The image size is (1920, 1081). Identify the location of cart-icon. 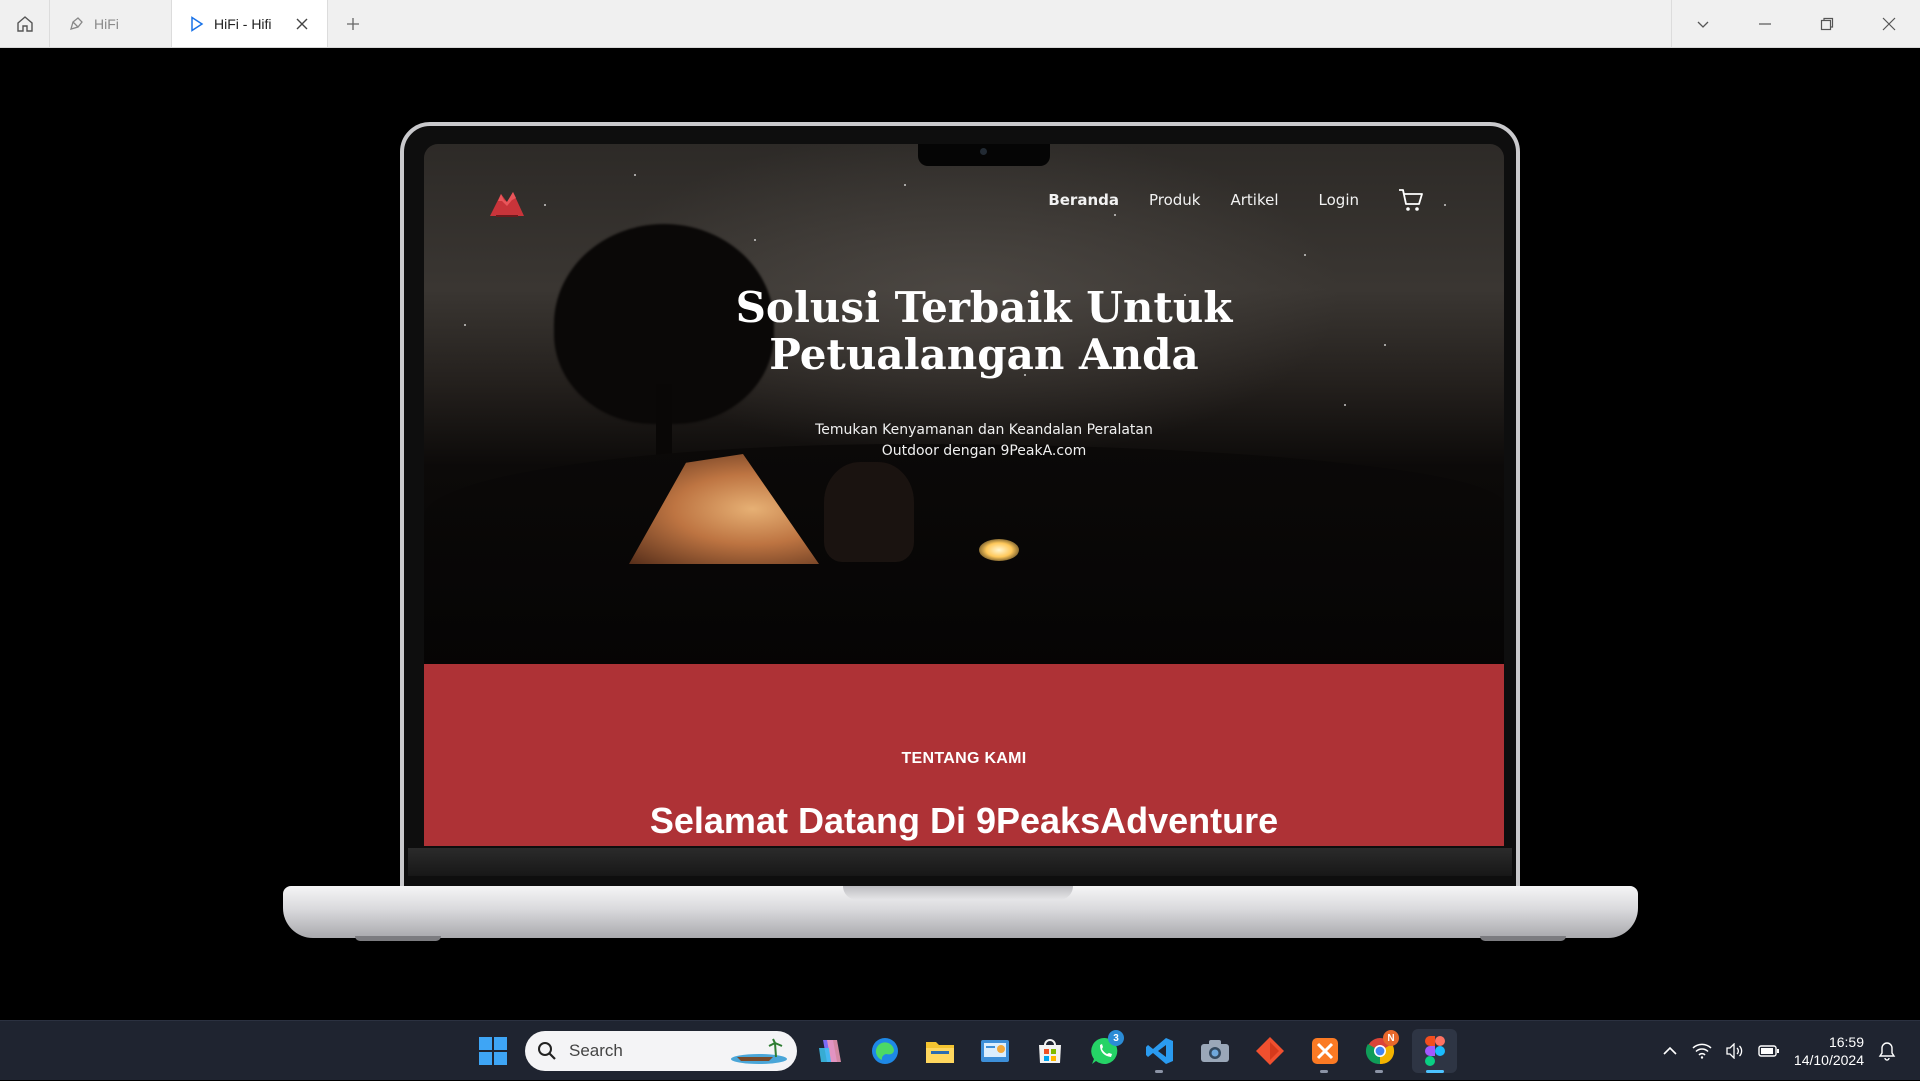
(1411, 200).